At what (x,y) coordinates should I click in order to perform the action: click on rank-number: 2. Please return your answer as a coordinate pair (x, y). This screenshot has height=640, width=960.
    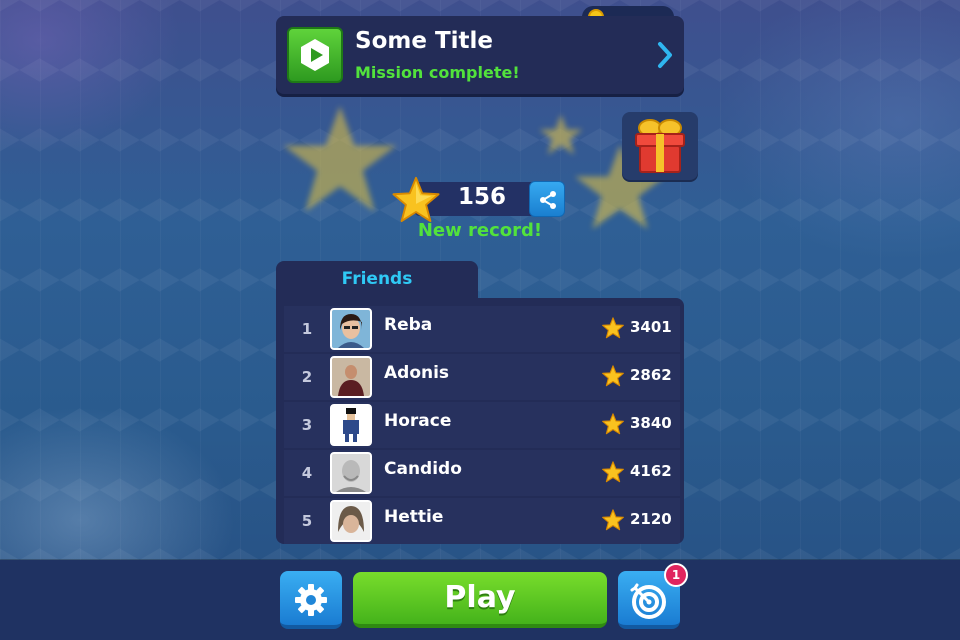
    Looking at the image, I should click on (307, 377).